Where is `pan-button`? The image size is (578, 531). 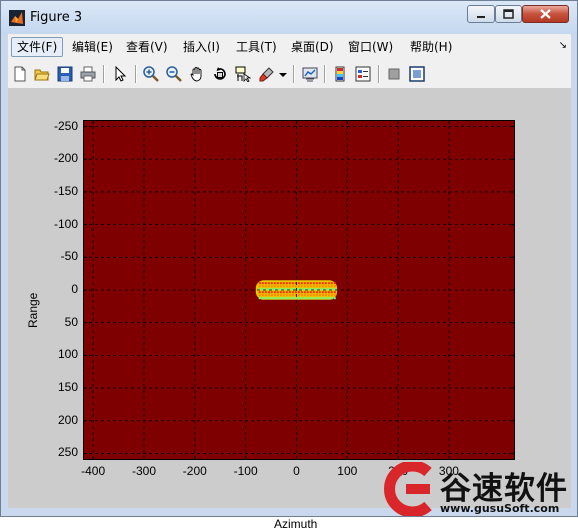
pan-button is located at coordinates (197, 74).